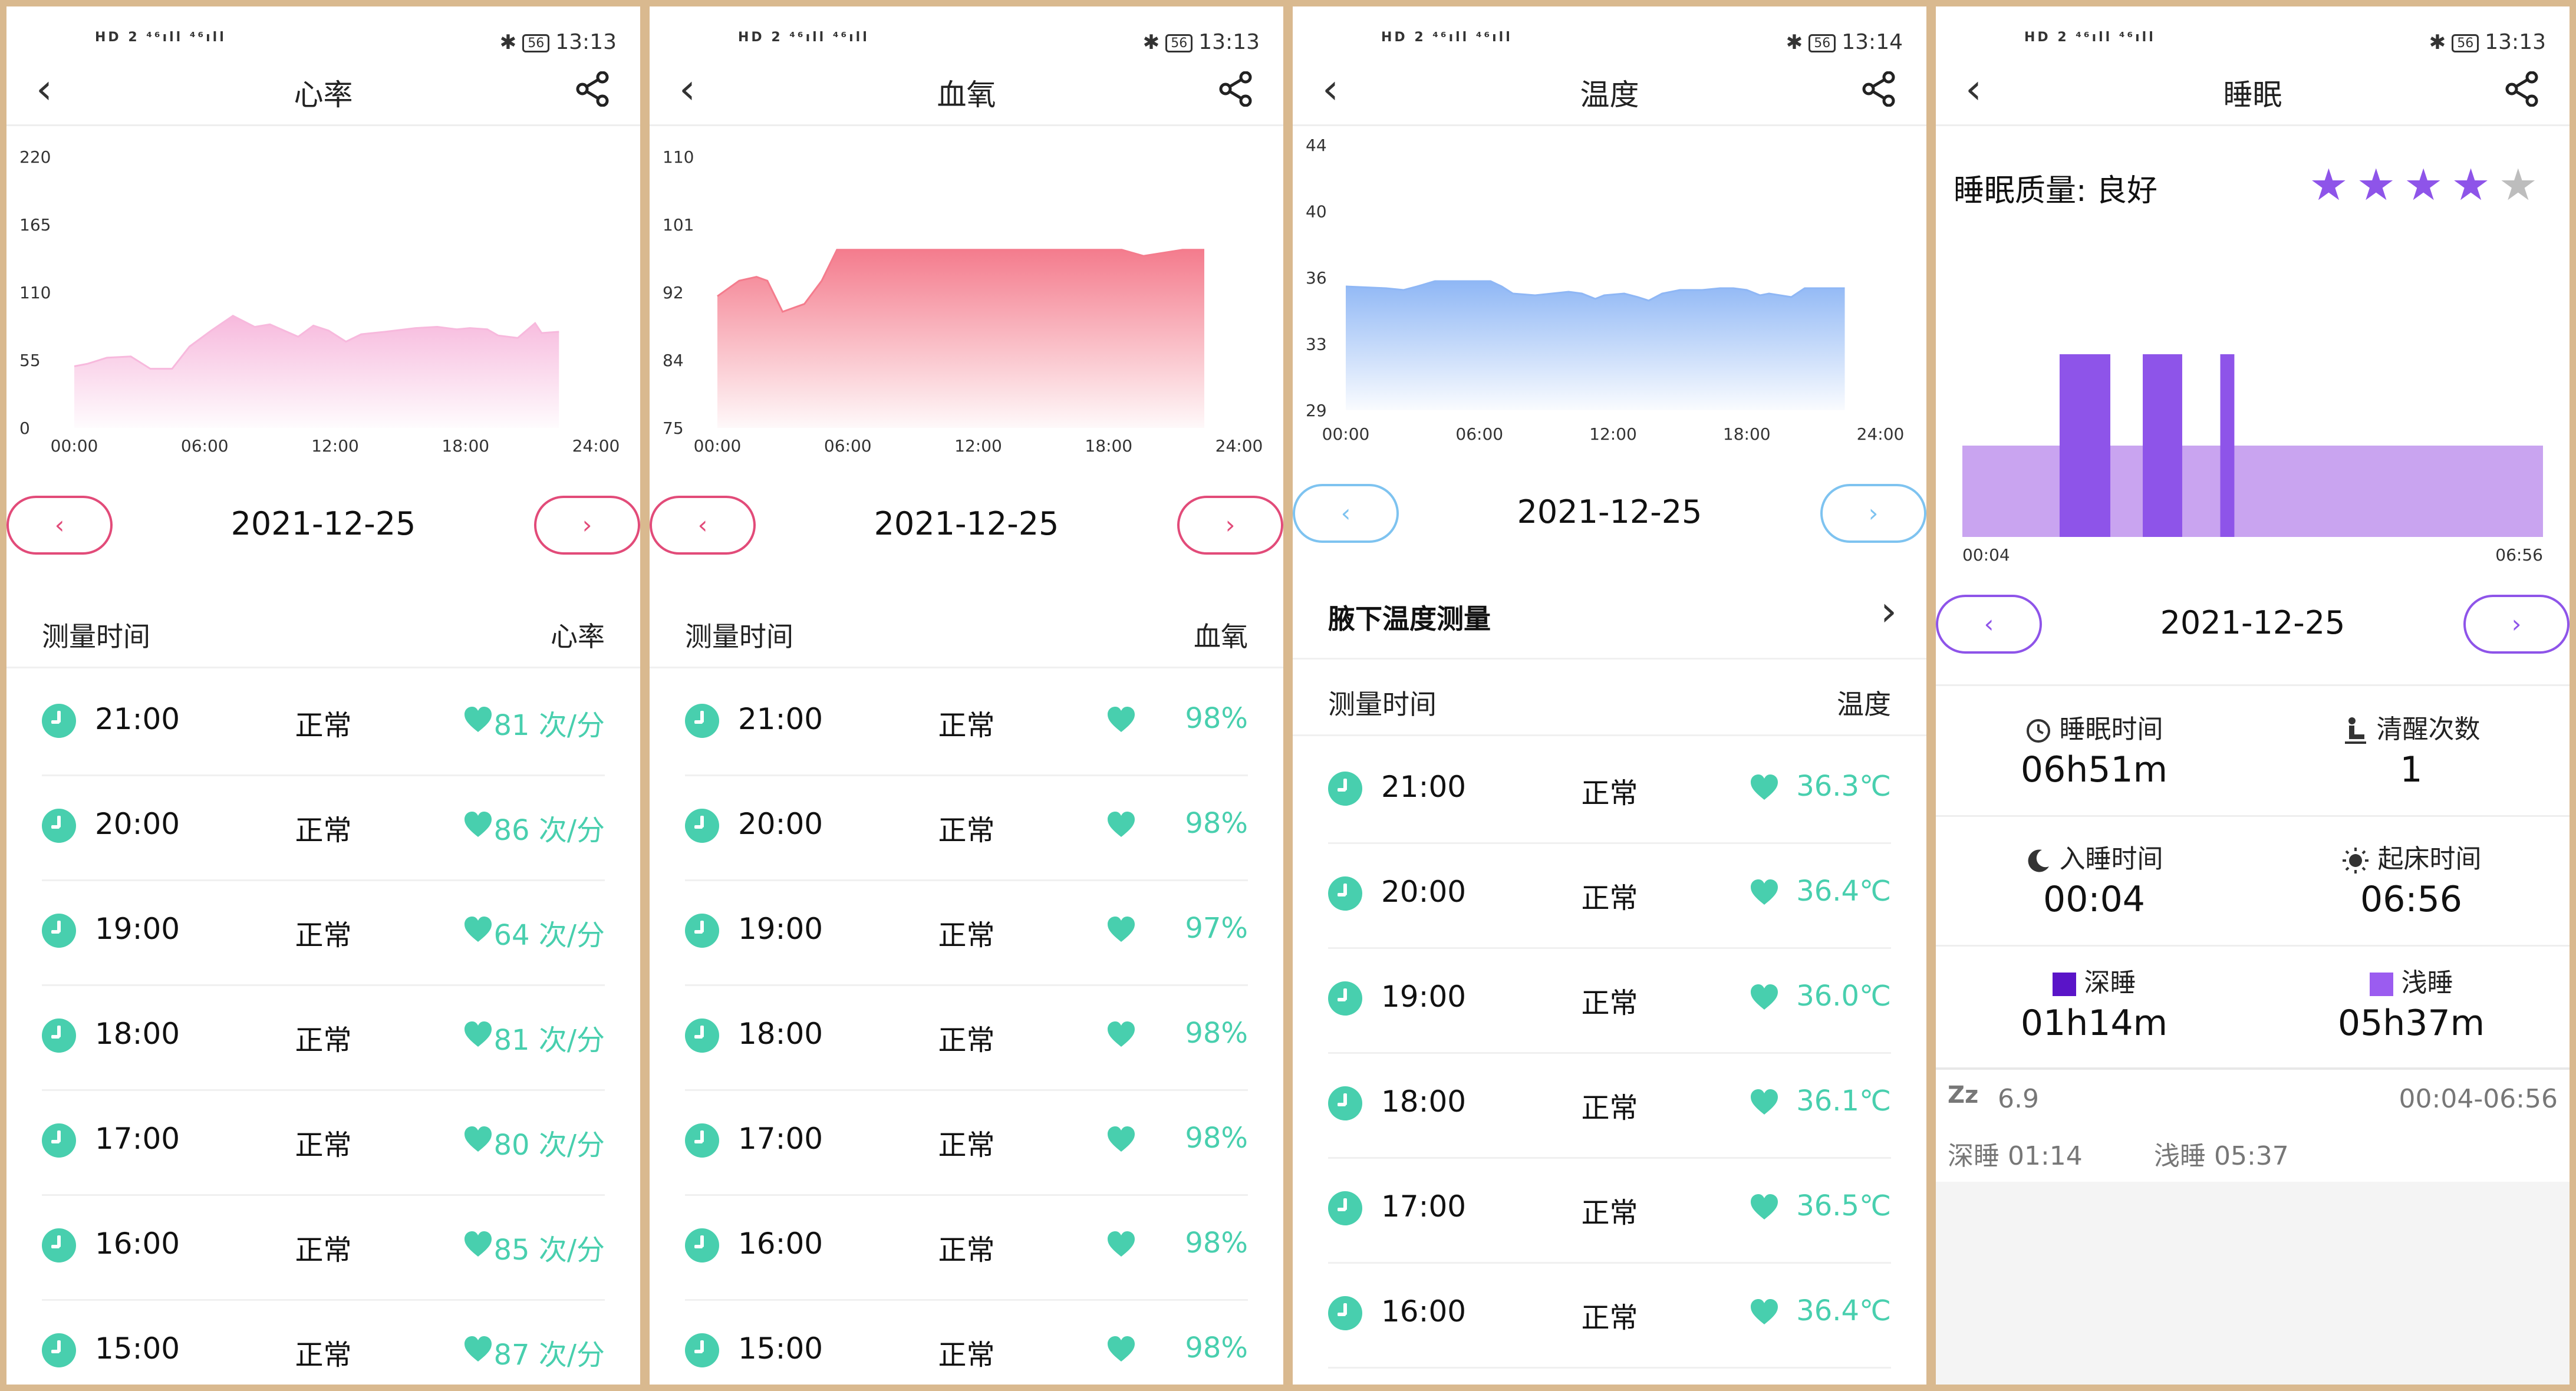 This screenshot has height=1391, width=2576. I want to click on list-item: 16:00 正常 85 次/分, so click(323, 1247).